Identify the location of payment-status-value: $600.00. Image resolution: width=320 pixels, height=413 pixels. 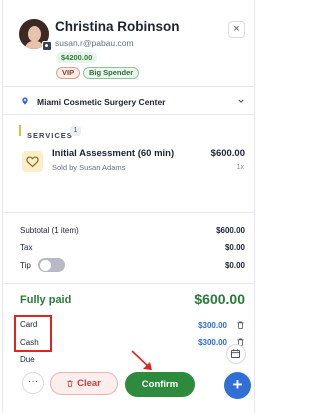
(219, 299).